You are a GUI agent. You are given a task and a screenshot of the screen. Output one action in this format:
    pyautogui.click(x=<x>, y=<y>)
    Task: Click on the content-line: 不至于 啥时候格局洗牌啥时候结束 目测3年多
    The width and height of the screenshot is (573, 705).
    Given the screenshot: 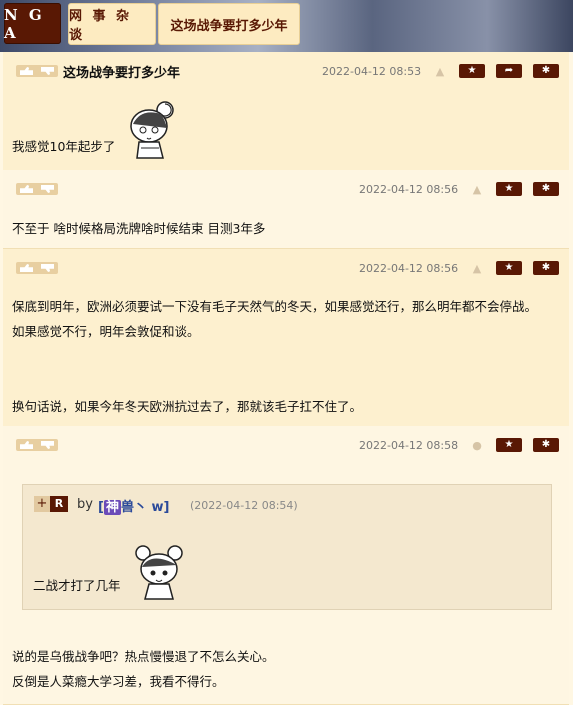 What is the action you would take?
    pyautogui.click(x=139, y=228)
    